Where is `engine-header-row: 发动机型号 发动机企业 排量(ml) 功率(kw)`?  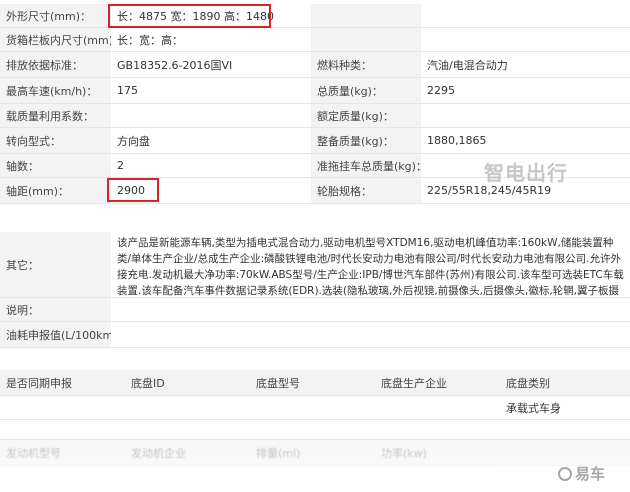 engine-header-row: 发动机型号 发动机企业 排量(ml) 功率(kw) is located at coordinates (315, 453).